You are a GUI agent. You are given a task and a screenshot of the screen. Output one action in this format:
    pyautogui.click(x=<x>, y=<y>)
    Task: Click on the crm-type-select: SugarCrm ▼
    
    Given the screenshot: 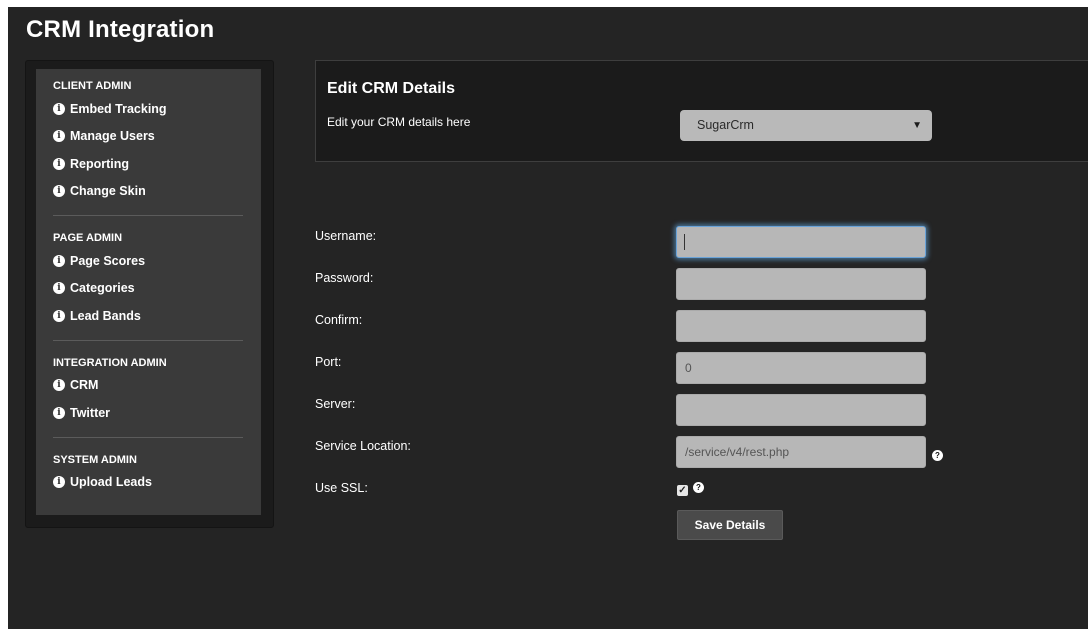 What is the action you would take?
    pyautogui.click(x=806, y=125)
    